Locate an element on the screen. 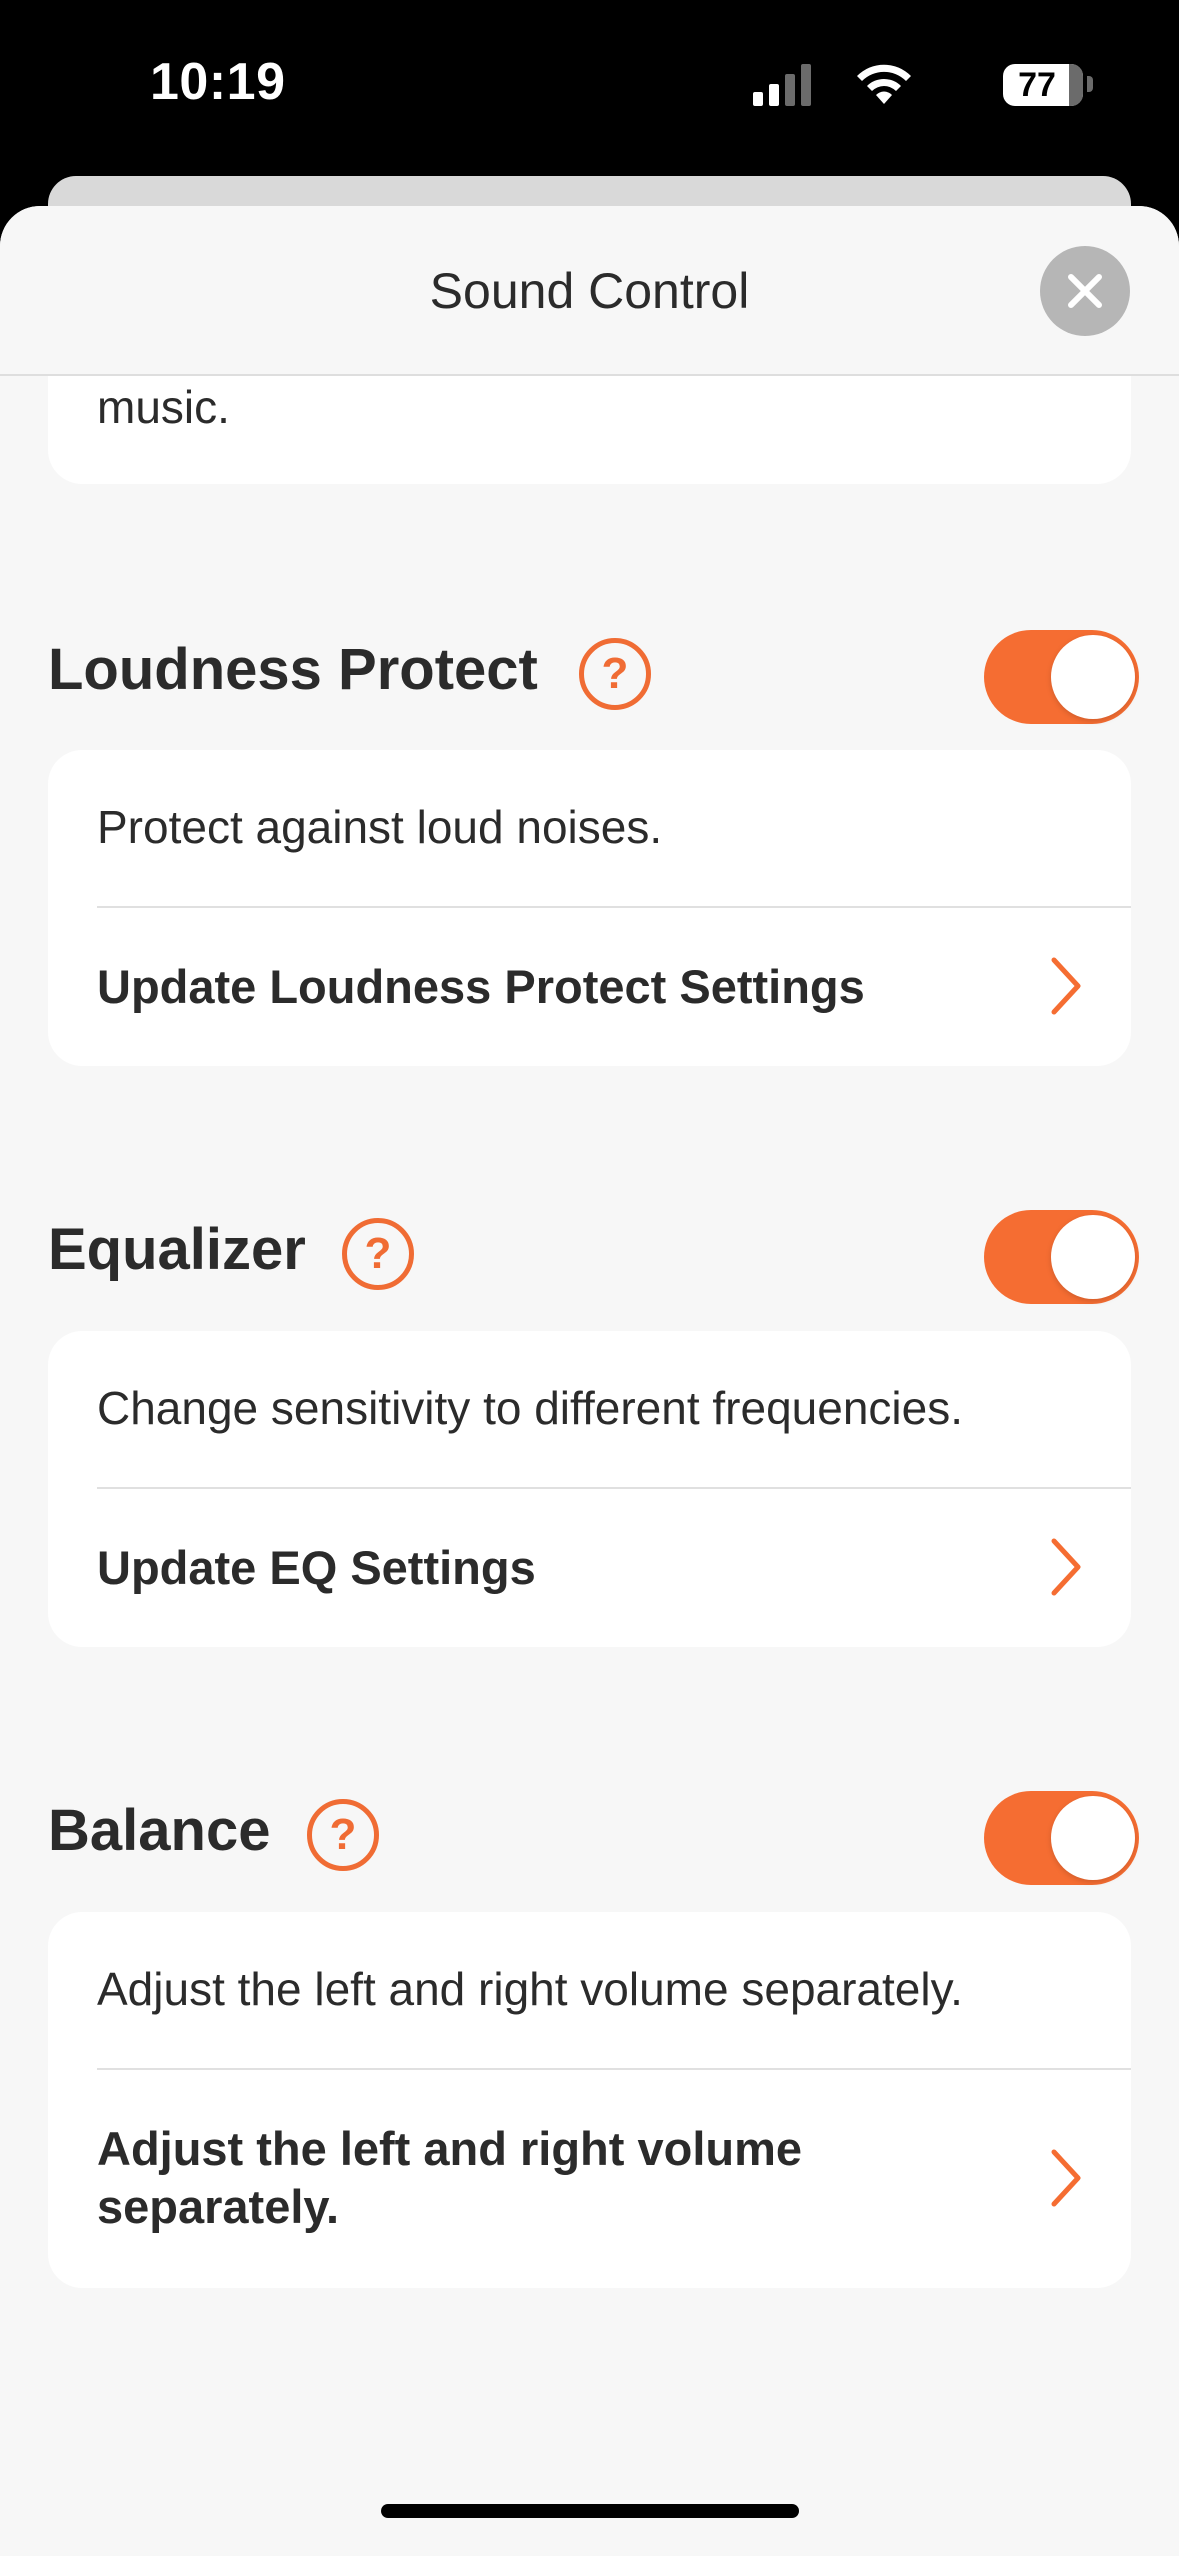 This screenshot has height=2556, width=1179. battery-level: 77 is located at coordinates (1037, 85).